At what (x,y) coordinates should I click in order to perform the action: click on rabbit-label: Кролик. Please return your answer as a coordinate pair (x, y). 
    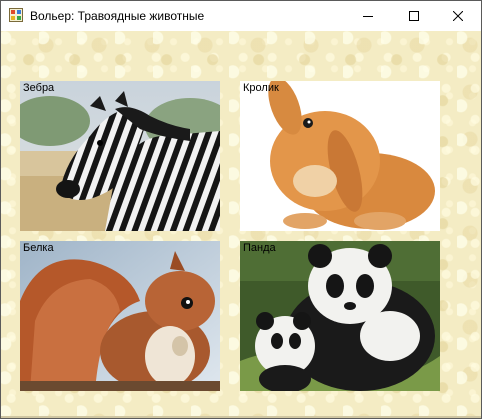
    Looking at the image, I should click on (261, 88).